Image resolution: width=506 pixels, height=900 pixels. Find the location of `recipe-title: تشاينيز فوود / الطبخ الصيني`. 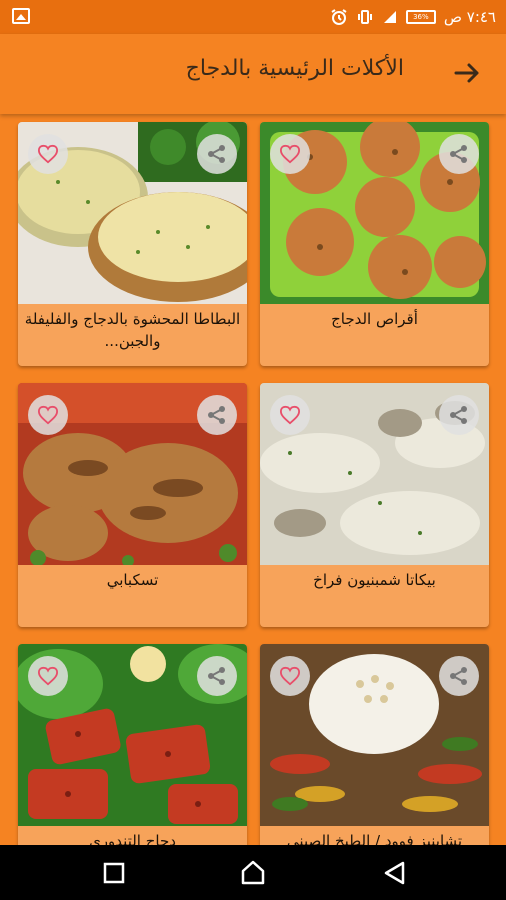

recipe-title: تشاينيز فوود / الطبخ الصيني is located at coordinates (374, 838).